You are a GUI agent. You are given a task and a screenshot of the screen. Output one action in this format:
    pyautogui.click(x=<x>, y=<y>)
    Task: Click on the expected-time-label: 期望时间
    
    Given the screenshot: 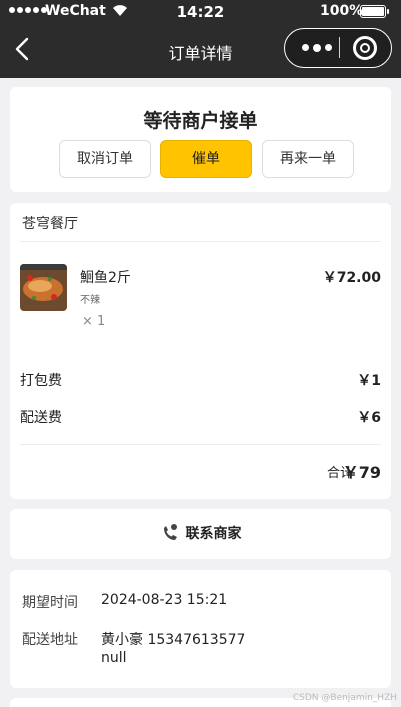 What is the action you would take?
    pyautogui.click(x=50, y=603)
    